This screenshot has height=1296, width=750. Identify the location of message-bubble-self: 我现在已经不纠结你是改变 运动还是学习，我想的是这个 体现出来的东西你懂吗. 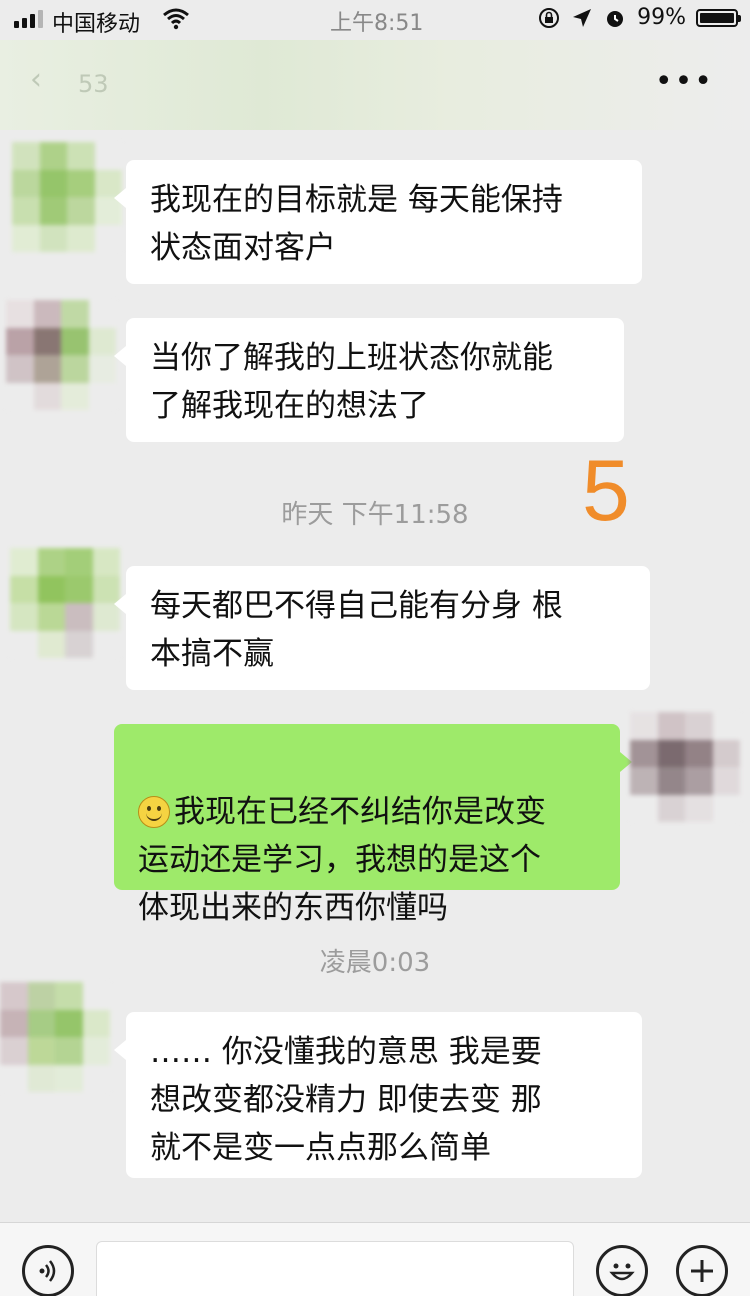
(373, 825).